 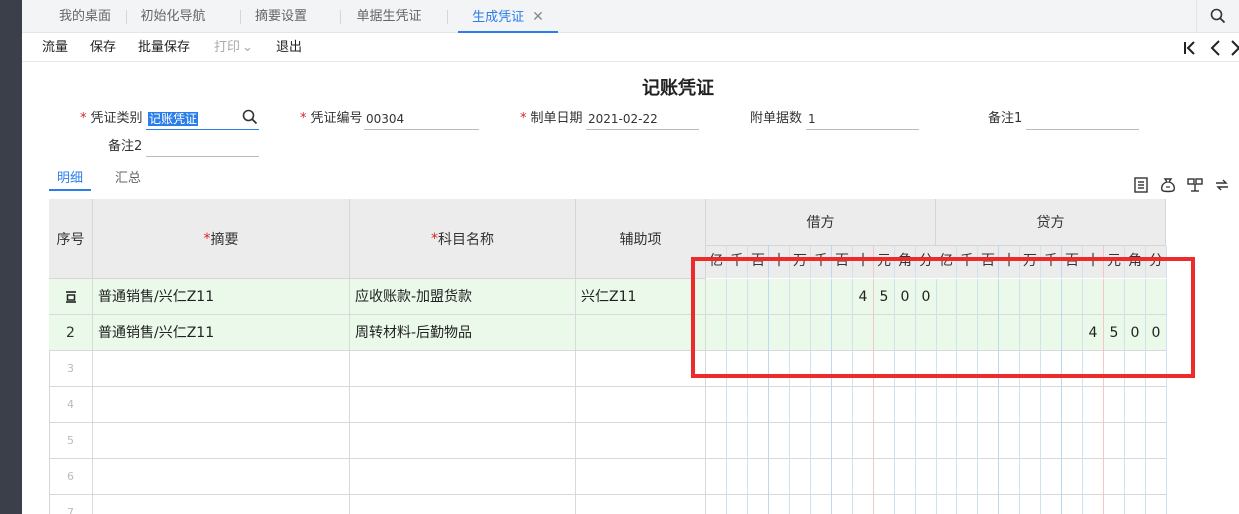 What do you see at coordinates (70, 179) in the screenshot?
I see `tab-detail: 明细` at bounding box center [70, 179].